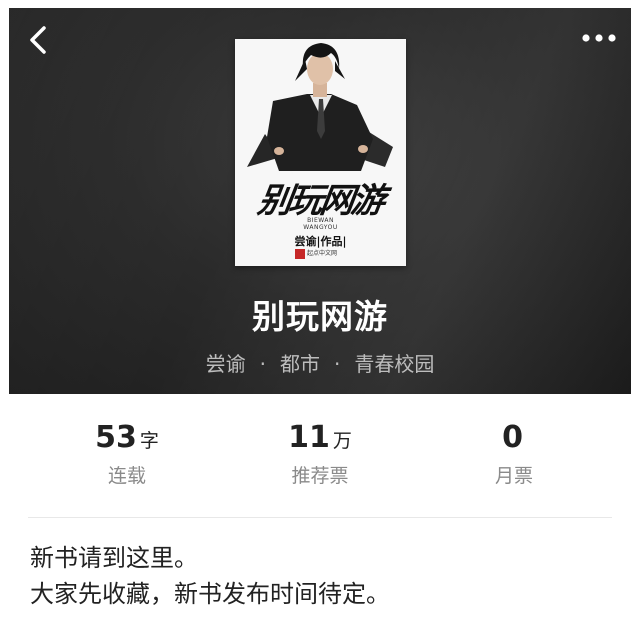 This screenshot has width=640, height=627. I want to click on stat-value: 53, so click(116, 437).